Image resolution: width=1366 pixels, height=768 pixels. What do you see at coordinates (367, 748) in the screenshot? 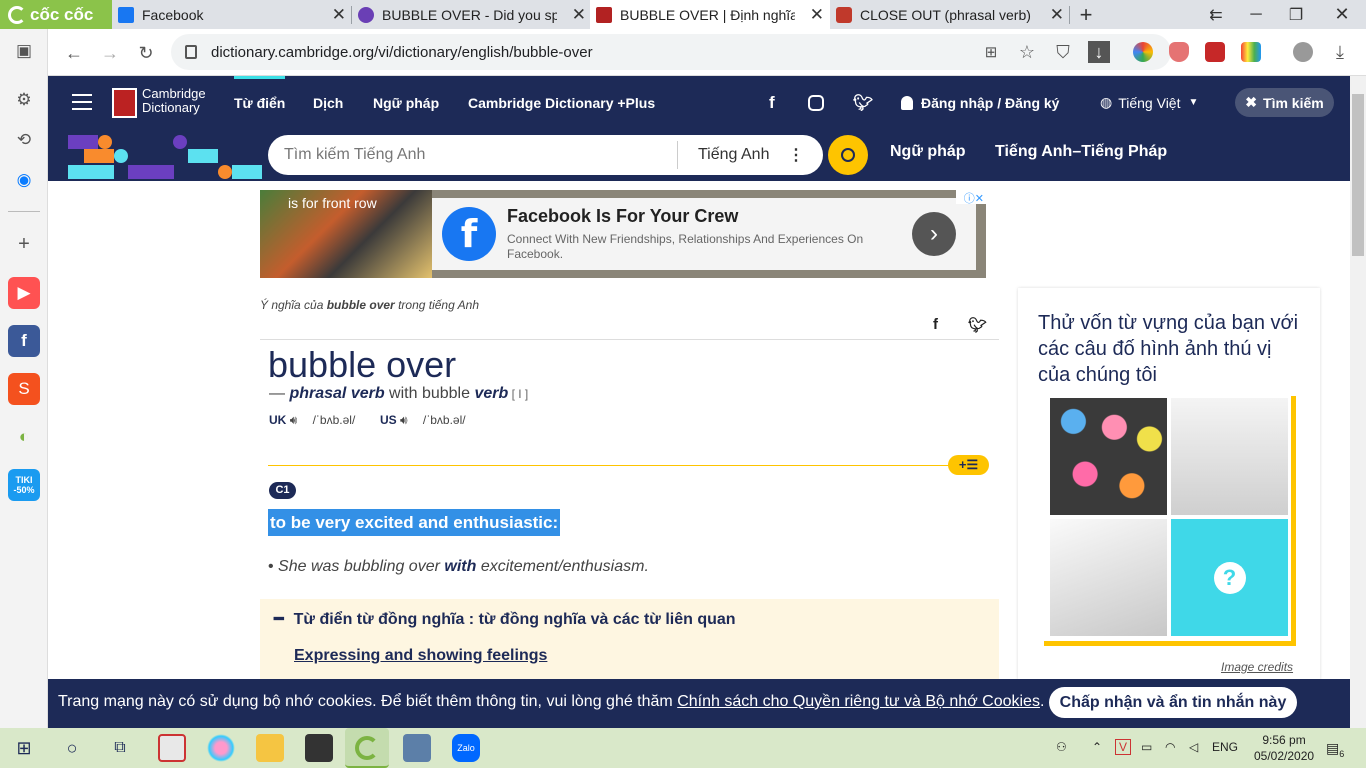
I see `coccoc-taskbar-button` at bounding box center [367, 748].